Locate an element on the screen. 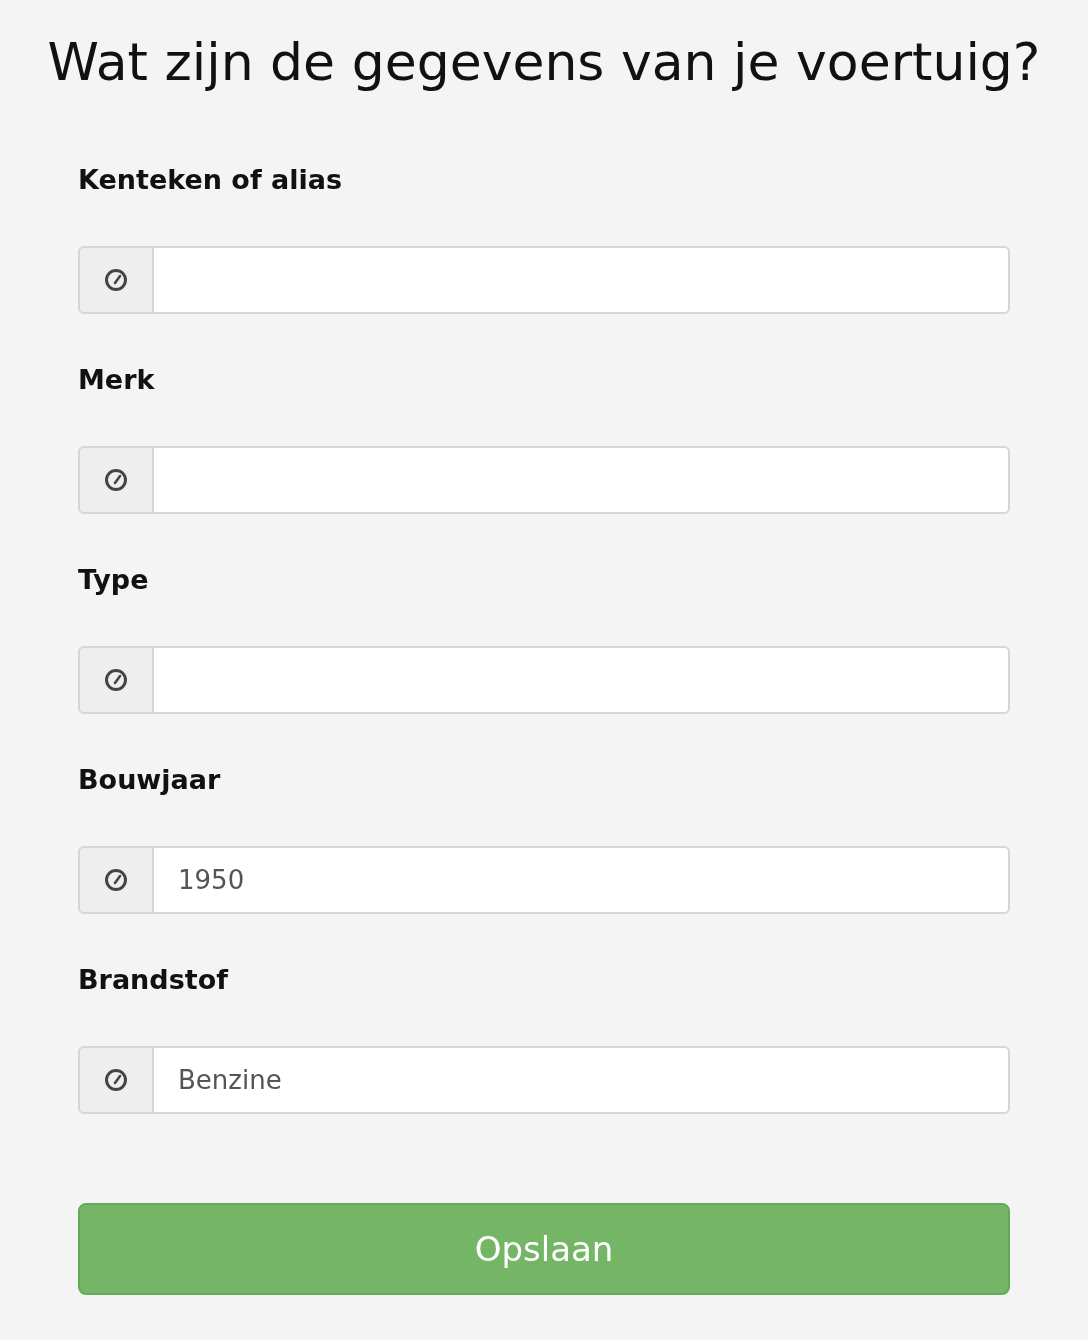 This screenshot has width=1088, height=1340. field-label: Kenteken of alias is located at coordinates (210, 180).